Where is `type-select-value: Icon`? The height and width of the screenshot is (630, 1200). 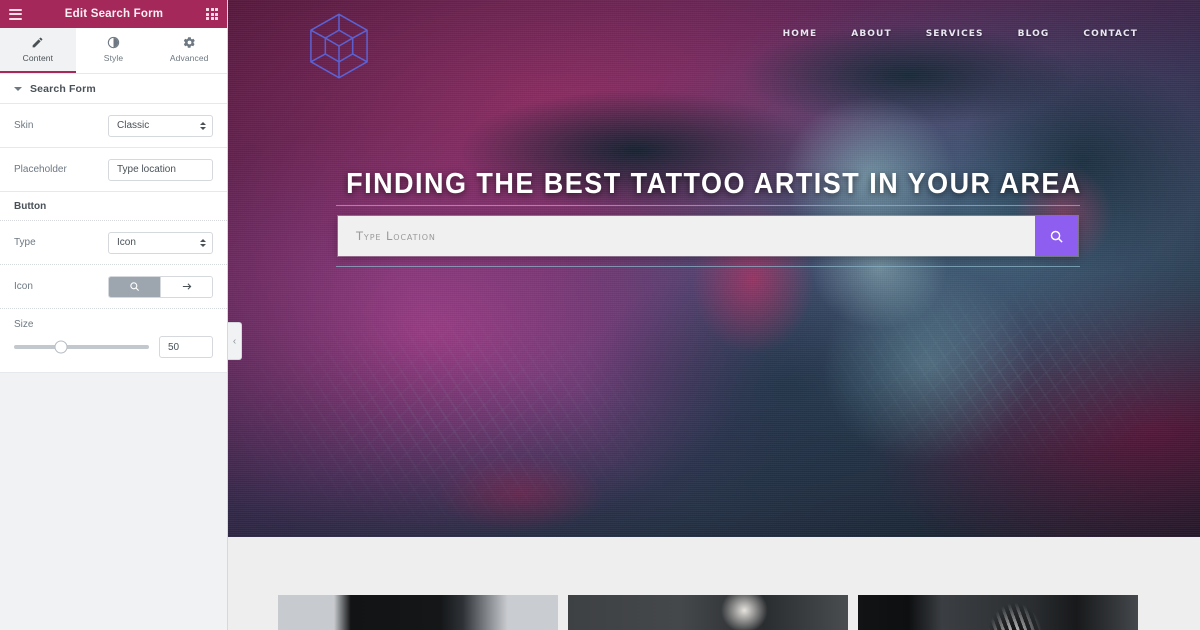 type-select-value: Icon is located at coordinates (126, 242).